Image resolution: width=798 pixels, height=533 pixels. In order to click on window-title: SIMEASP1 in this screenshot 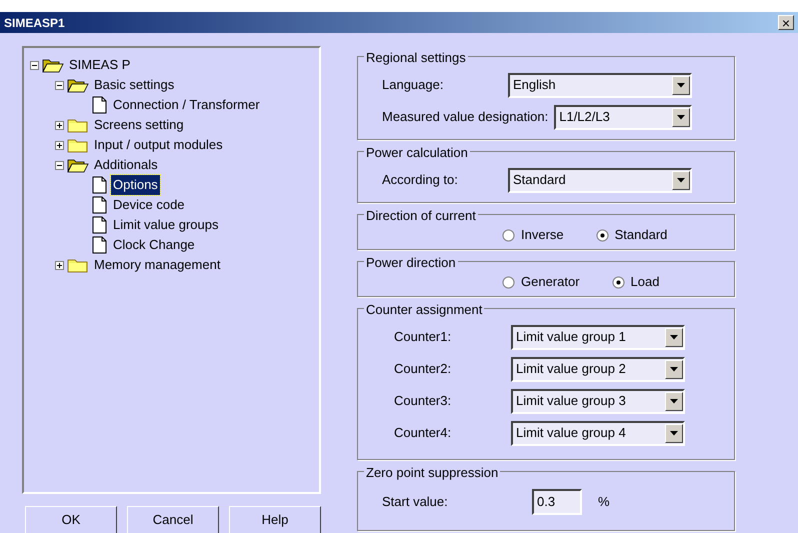, I will do `click(34, 23)`.